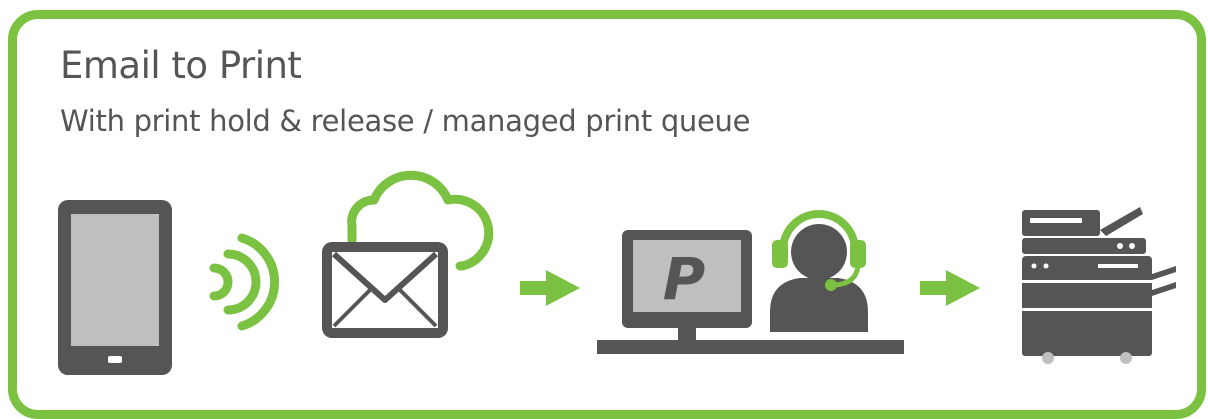  What do you see at coordinates (244, 282) in the screenshot?
I see `wireless-signal-icon` at bounding box center [244, 282].